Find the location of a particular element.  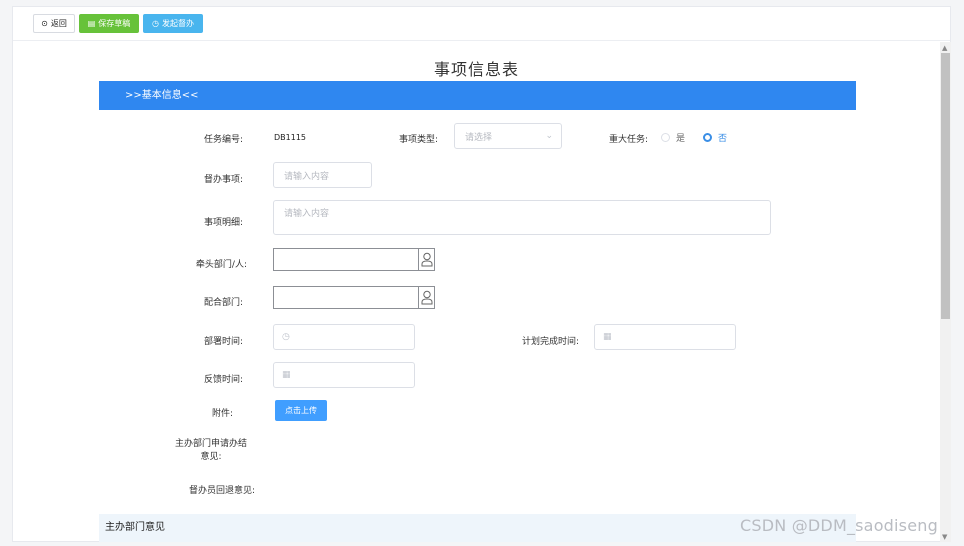

save-label: 保存草稿 is located at coordinates (114, 23).